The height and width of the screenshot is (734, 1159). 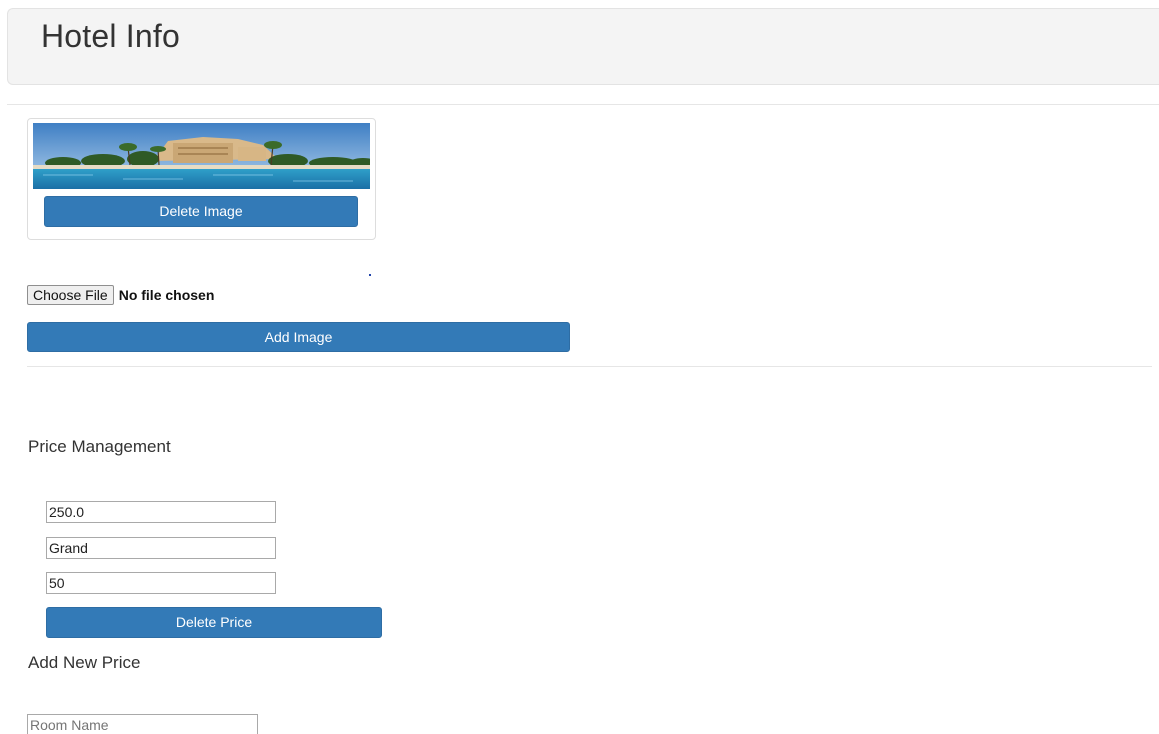 I want to click on hotel-image, so click(x=201, y=156).